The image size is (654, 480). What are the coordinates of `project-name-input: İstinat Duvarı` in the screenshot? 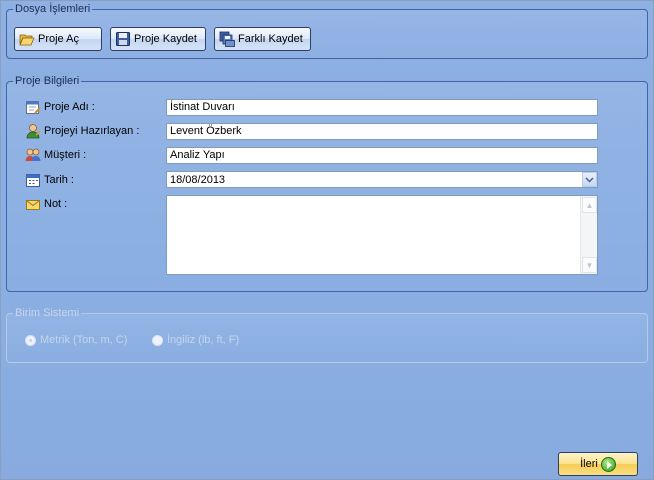 It's located at (382, 107).